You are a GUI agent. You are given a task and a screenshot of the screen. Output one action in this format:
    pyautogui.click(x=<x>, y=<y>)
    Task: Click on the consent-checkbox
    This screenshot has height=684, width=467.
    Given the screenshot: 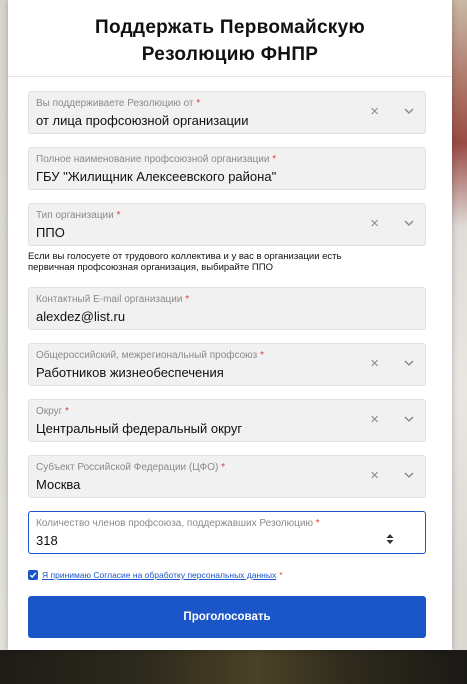 What is the action you would take?
    pyautogui.click(x=33, y=575)
    